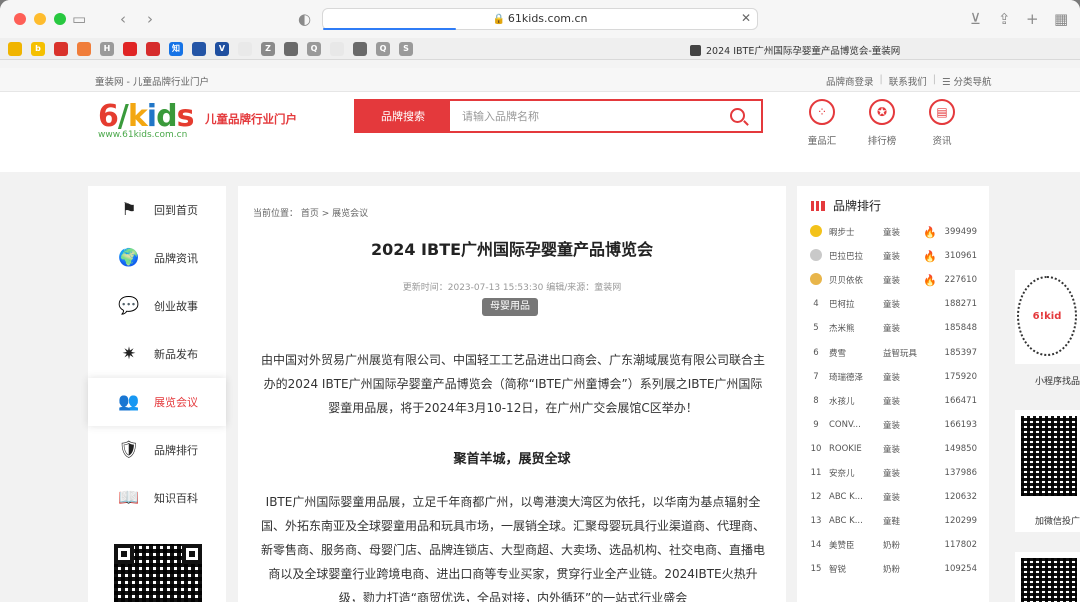 The height and width of the screenshot is (602, 1080). Describe the element at coordinates (129, 258) in the screenshot. I see `globe-icon: 🌍` at that location.